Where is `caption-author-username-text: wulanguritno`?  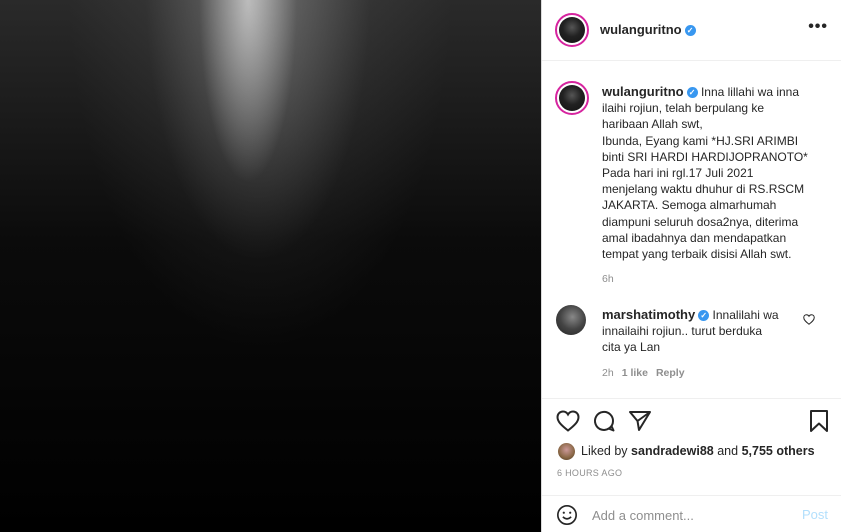
caption-author-username-text: wulanguritno is located at coordinates (643, 91).